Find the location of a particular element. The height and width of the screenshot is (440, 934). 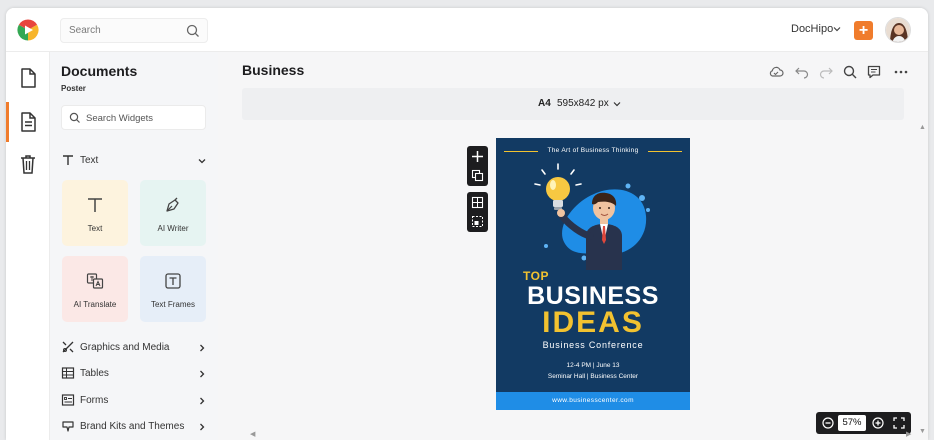

section-text: Text is located at coordinates (134, 161).